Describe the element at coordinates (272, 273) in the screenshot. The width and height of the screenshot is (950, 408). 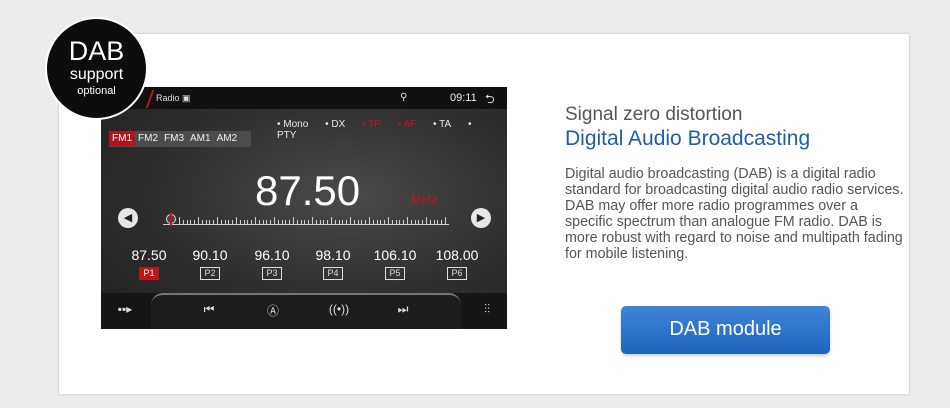
I see `preset-label: P3` at that location.